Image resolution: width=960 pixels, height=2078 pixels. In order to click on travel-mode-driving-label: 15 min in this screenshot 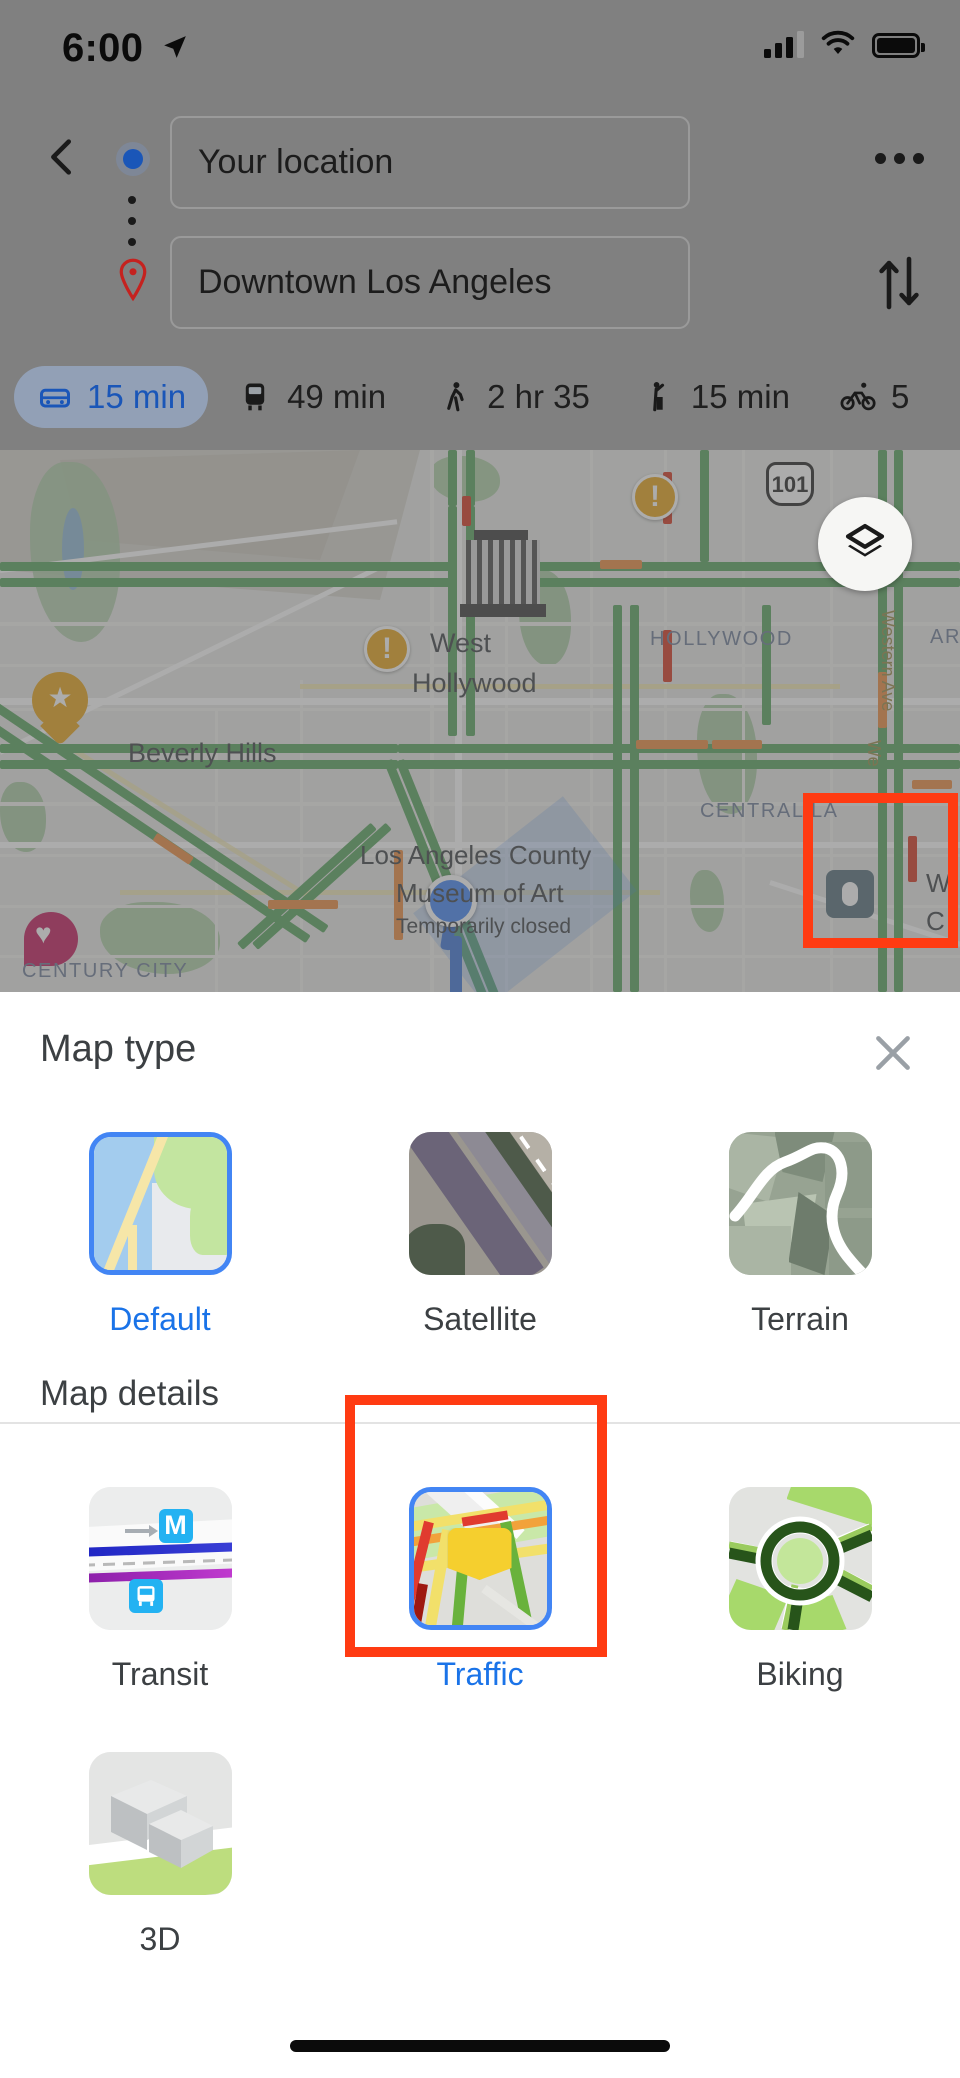, I will do `click(137, 396)`.